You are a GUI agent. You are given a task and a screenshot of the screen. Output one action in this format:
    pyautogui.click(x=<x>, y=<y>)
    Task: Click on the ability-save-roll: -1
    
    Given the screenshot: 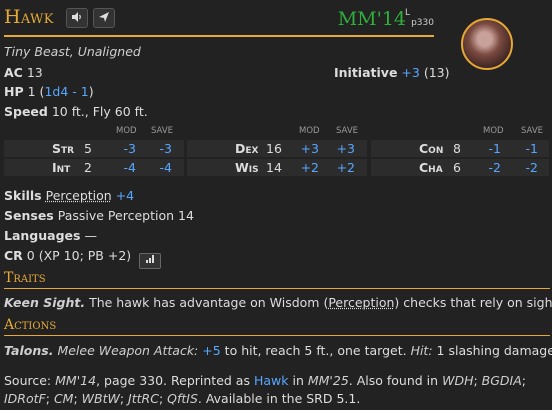 What is the action you would take?
    pyautogui.click(x=527, y=148)
    